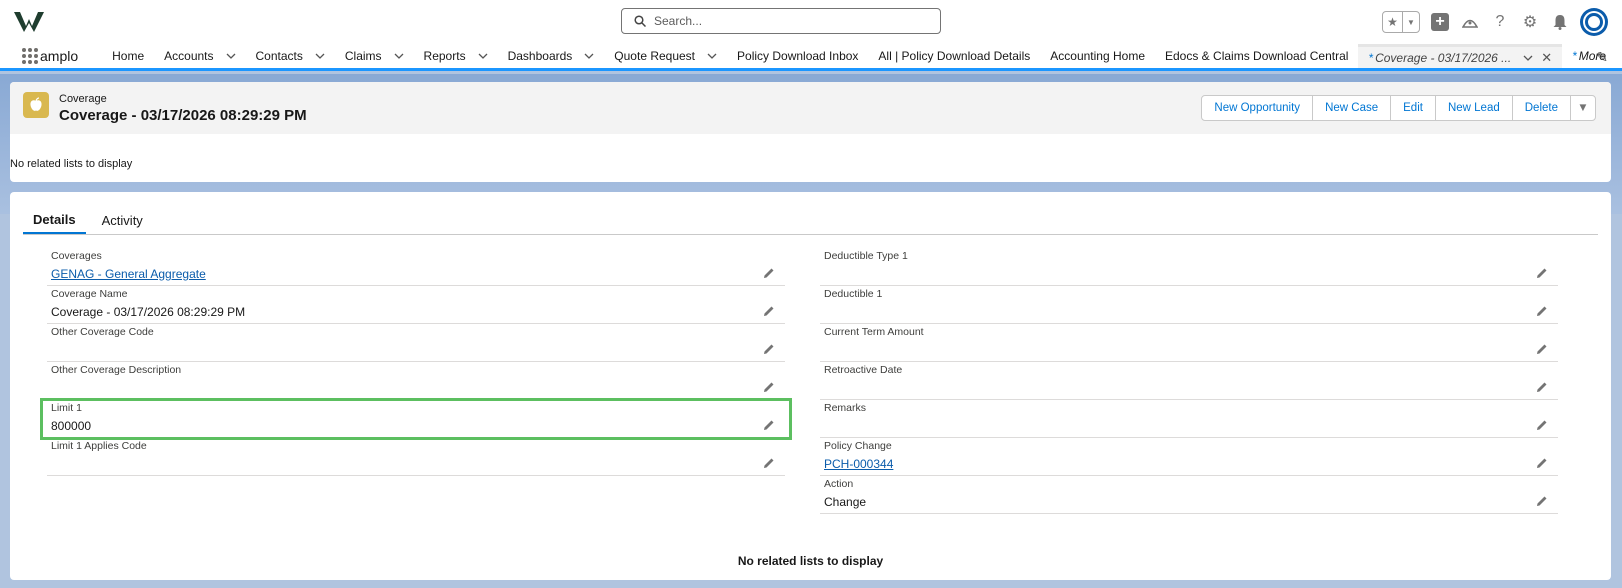  Describe the element at coordinates (183, 115) in the screenshot. I see `record-title: Coverage - 03/17/2026 08:29:29 PM` at that location.